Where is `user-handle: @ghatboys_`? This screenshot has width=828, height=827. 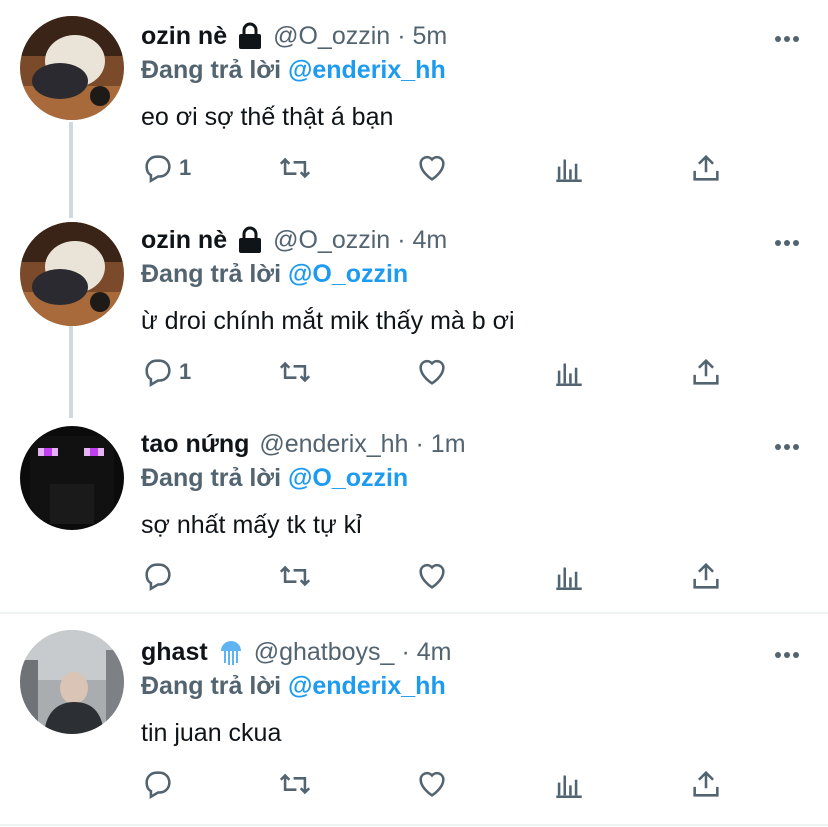
user-handle: @ghatboys_ is located at coordinates (324, 652).